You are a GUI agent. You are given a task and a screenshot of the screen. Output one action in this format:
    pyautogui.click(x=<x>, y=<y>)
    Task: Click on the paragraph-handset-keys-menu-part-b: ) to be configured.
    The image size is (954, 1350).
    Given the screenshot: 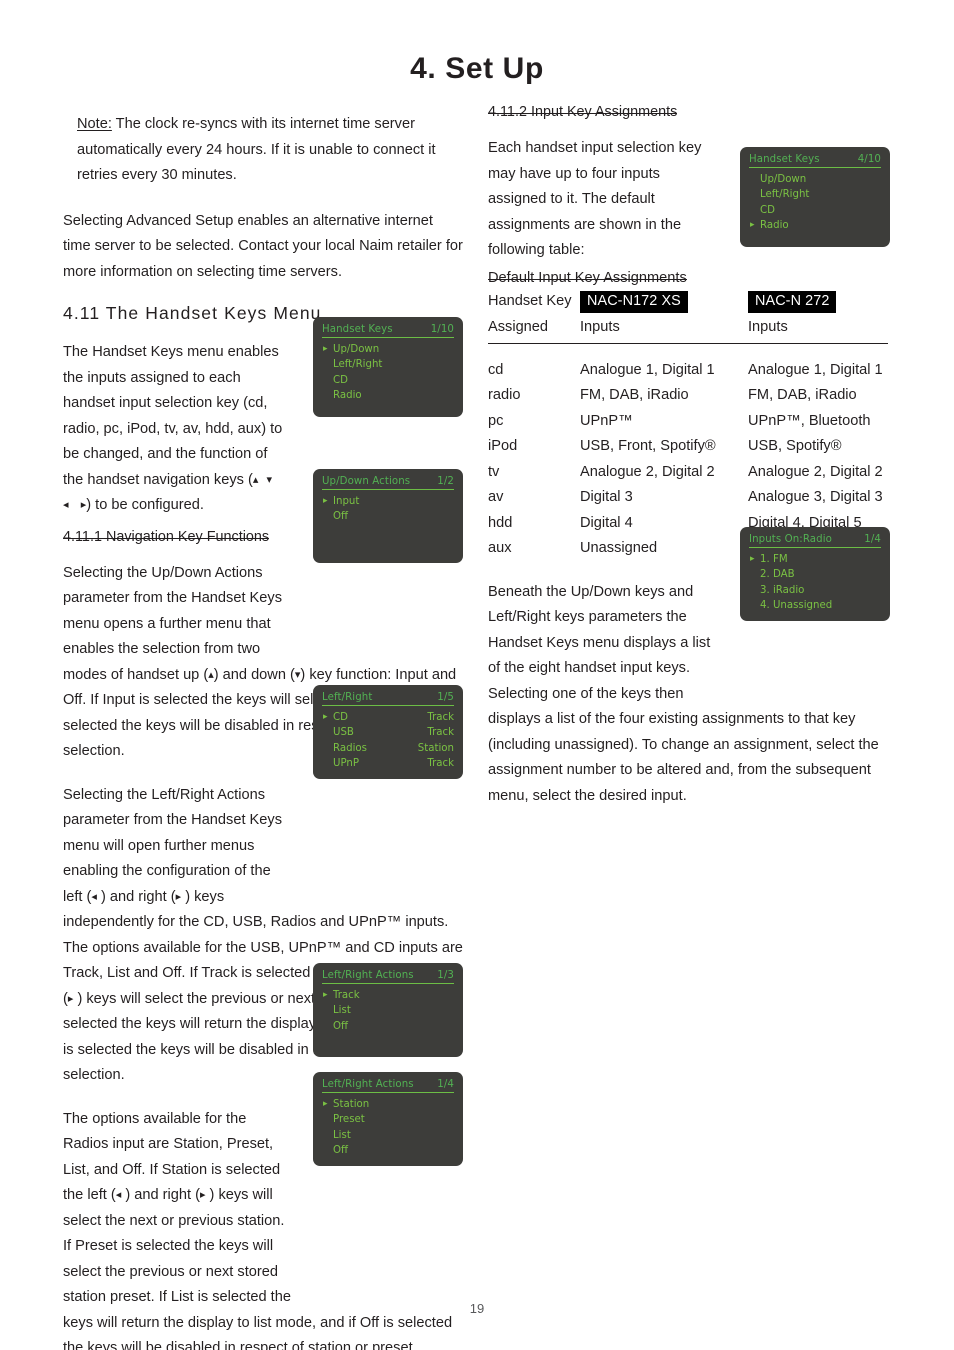 What is the action you would take?
    pyautogui.click(x=145, y=505)
    